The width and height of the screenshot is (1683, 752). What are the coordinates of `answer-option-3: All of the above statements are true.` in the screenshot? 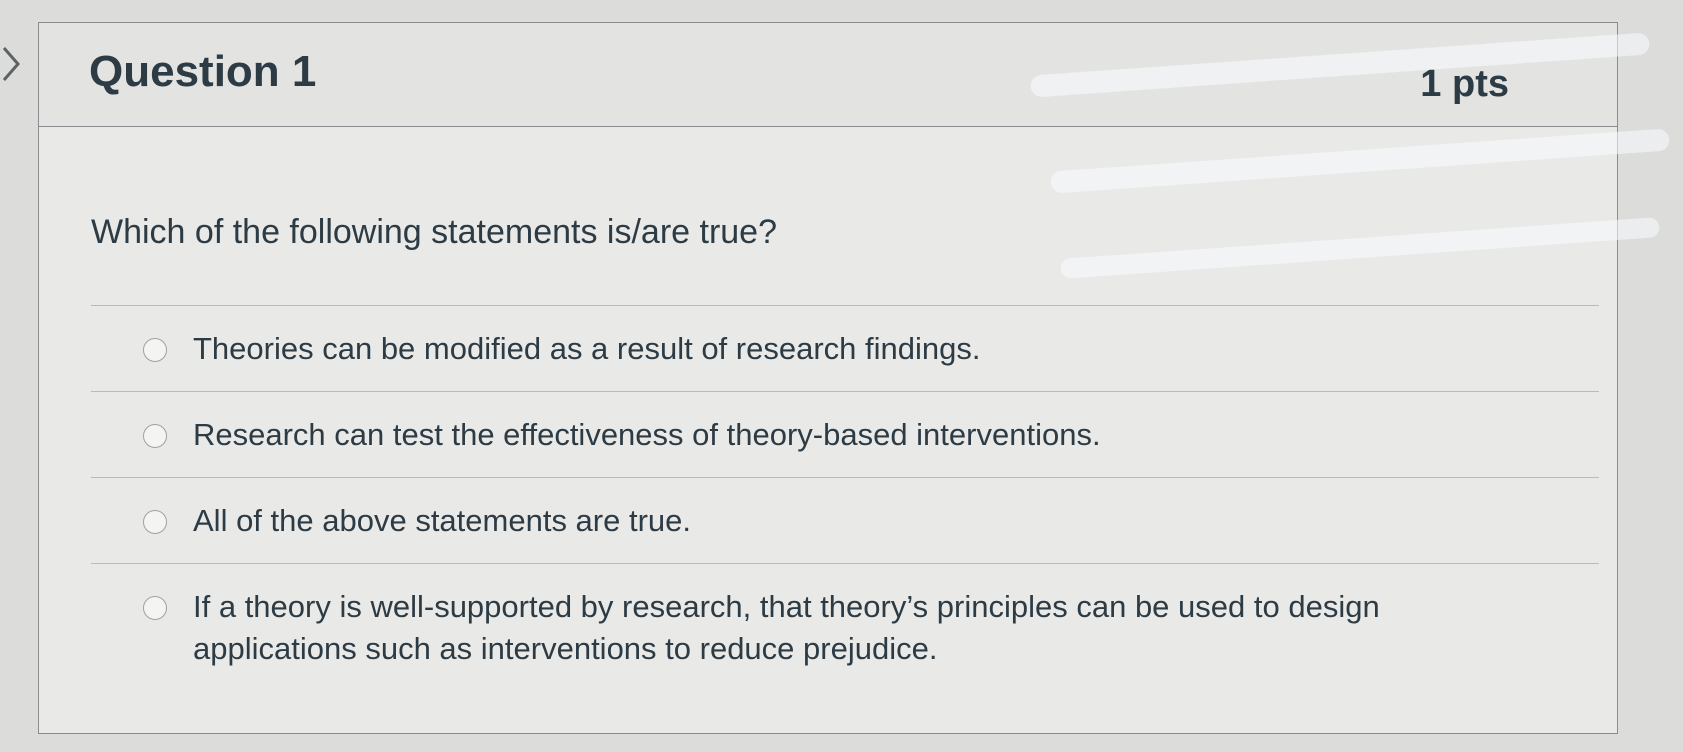 It's located at (845, 520).